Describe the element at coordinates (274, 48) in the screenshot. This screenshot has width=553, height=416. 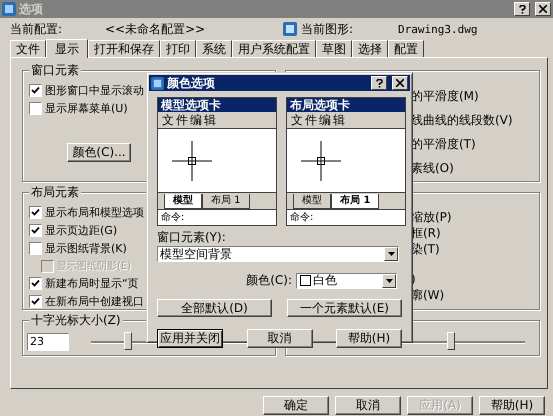
I see `tab: 用户系统配置` at that location.